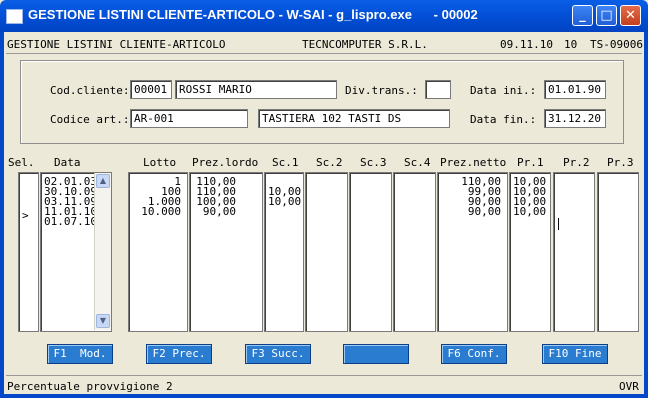 This screenshot has height=398, width=648. What do you see at coordinates (620, 162) in the screenshot?
I see `col-header-pr3: Pr.3` at bounding box center [620, 162].